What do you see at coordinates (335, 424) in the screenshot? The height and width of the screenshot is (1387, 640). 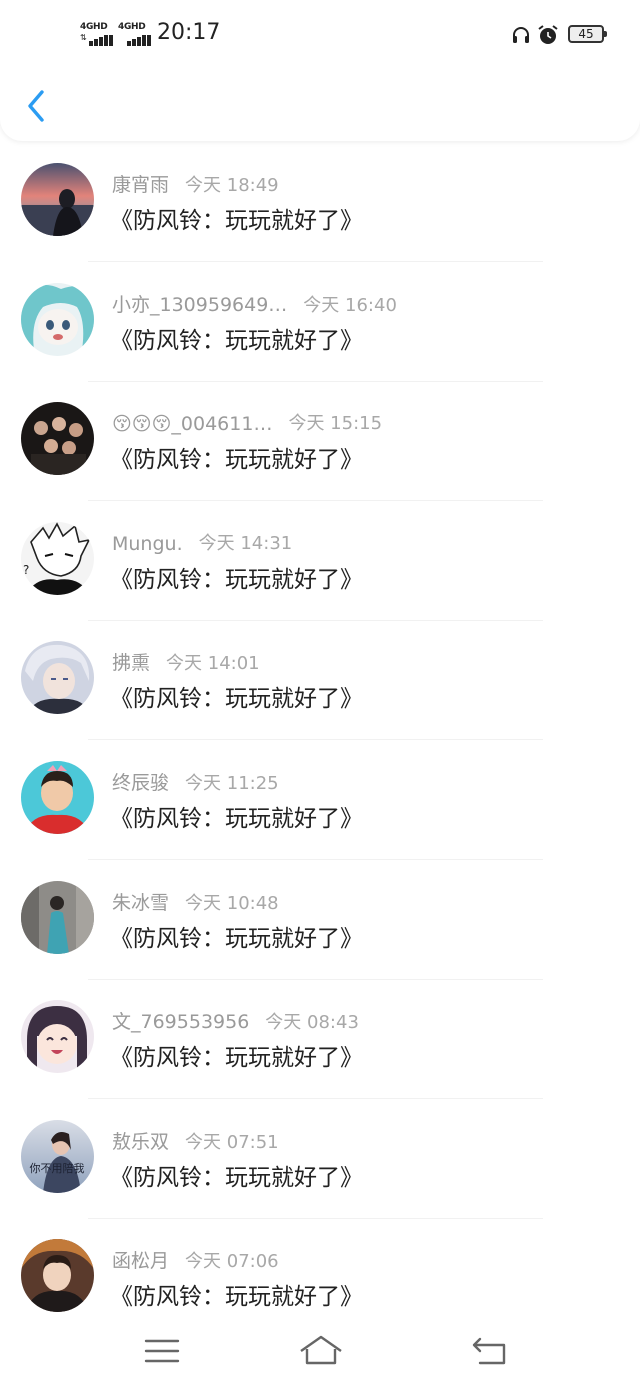 I see `timestamp: 今天 15:15` at bounding box center [335, 424].